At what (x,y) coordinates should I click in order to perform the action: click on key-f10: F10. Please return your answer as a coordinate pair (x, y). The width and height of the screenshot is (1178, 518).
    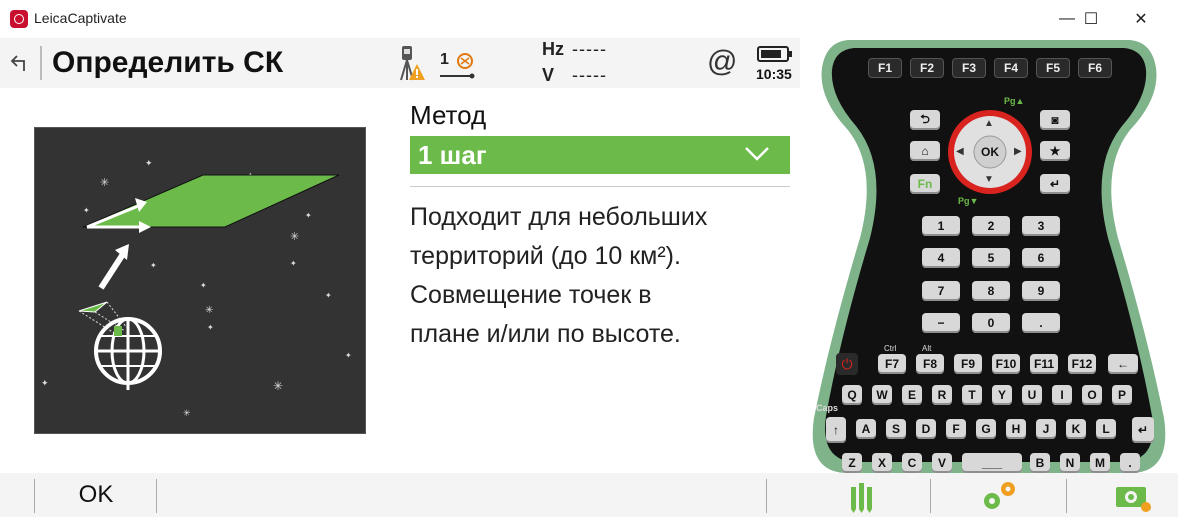
    Looking at the image, I should click on (1006, 364).